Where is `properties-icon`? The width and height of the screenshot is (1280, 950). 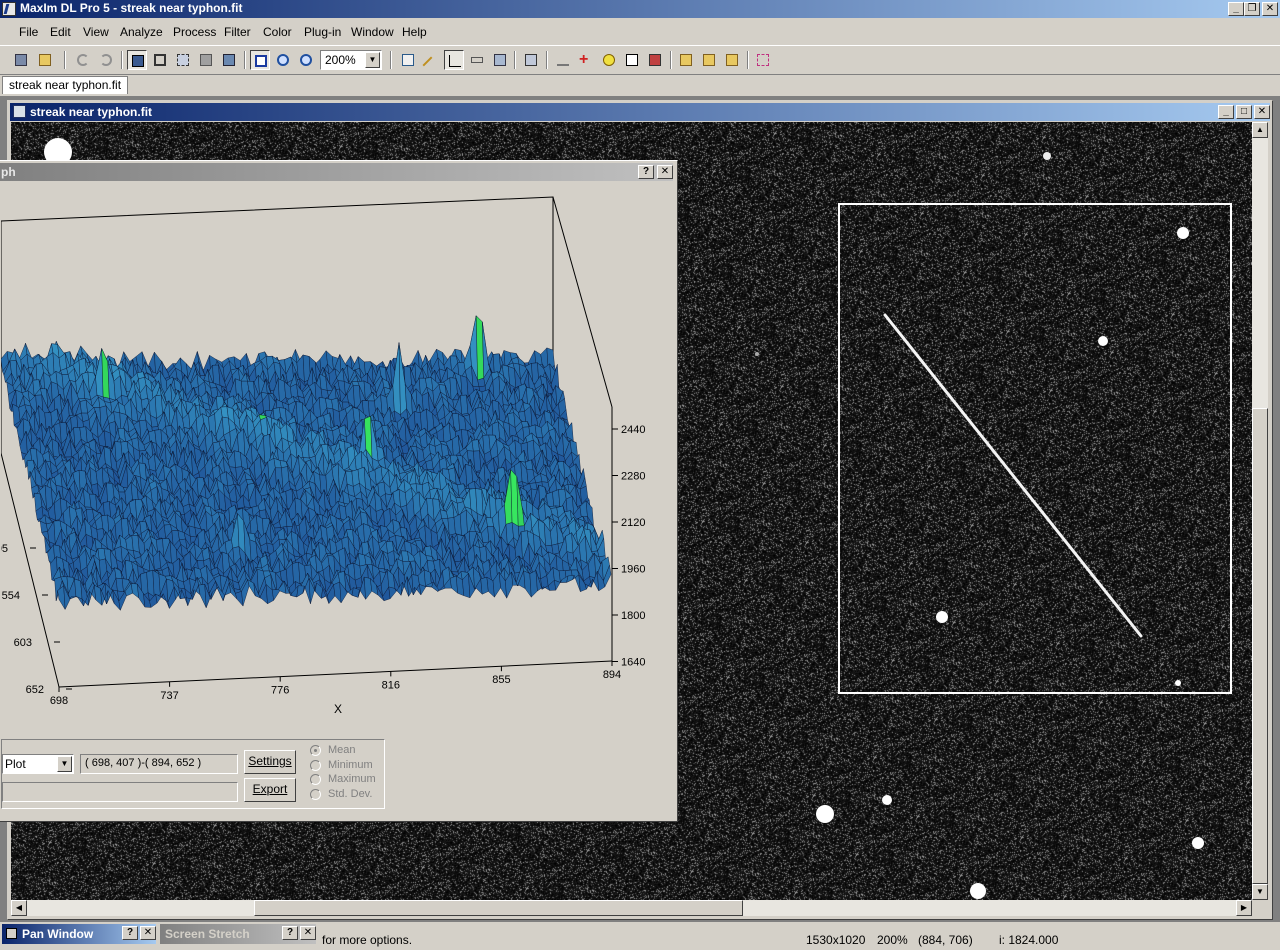
properties-icon is located at coordinates (206, 60).